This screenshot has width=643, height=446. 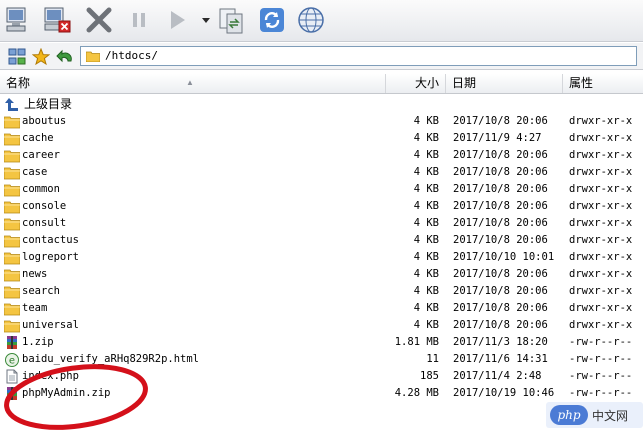 I want to click on col-perm-header: 属性, so click(x=603, y=83).